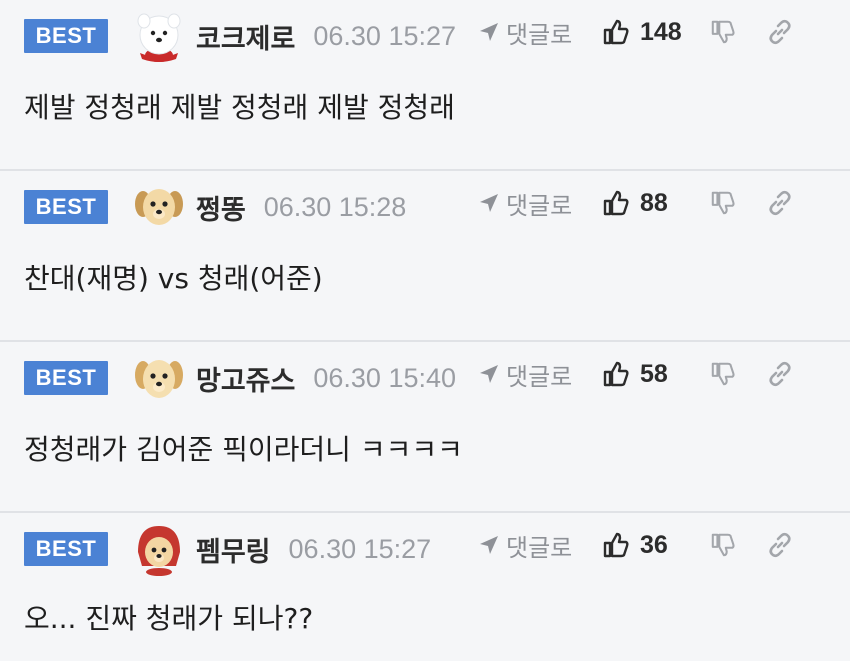 Image resolution: width=850 pixels, height=661 pixels. Describe the element at coordinates (661, 31) in the screenshot. I see `like-count: 148` at that location.